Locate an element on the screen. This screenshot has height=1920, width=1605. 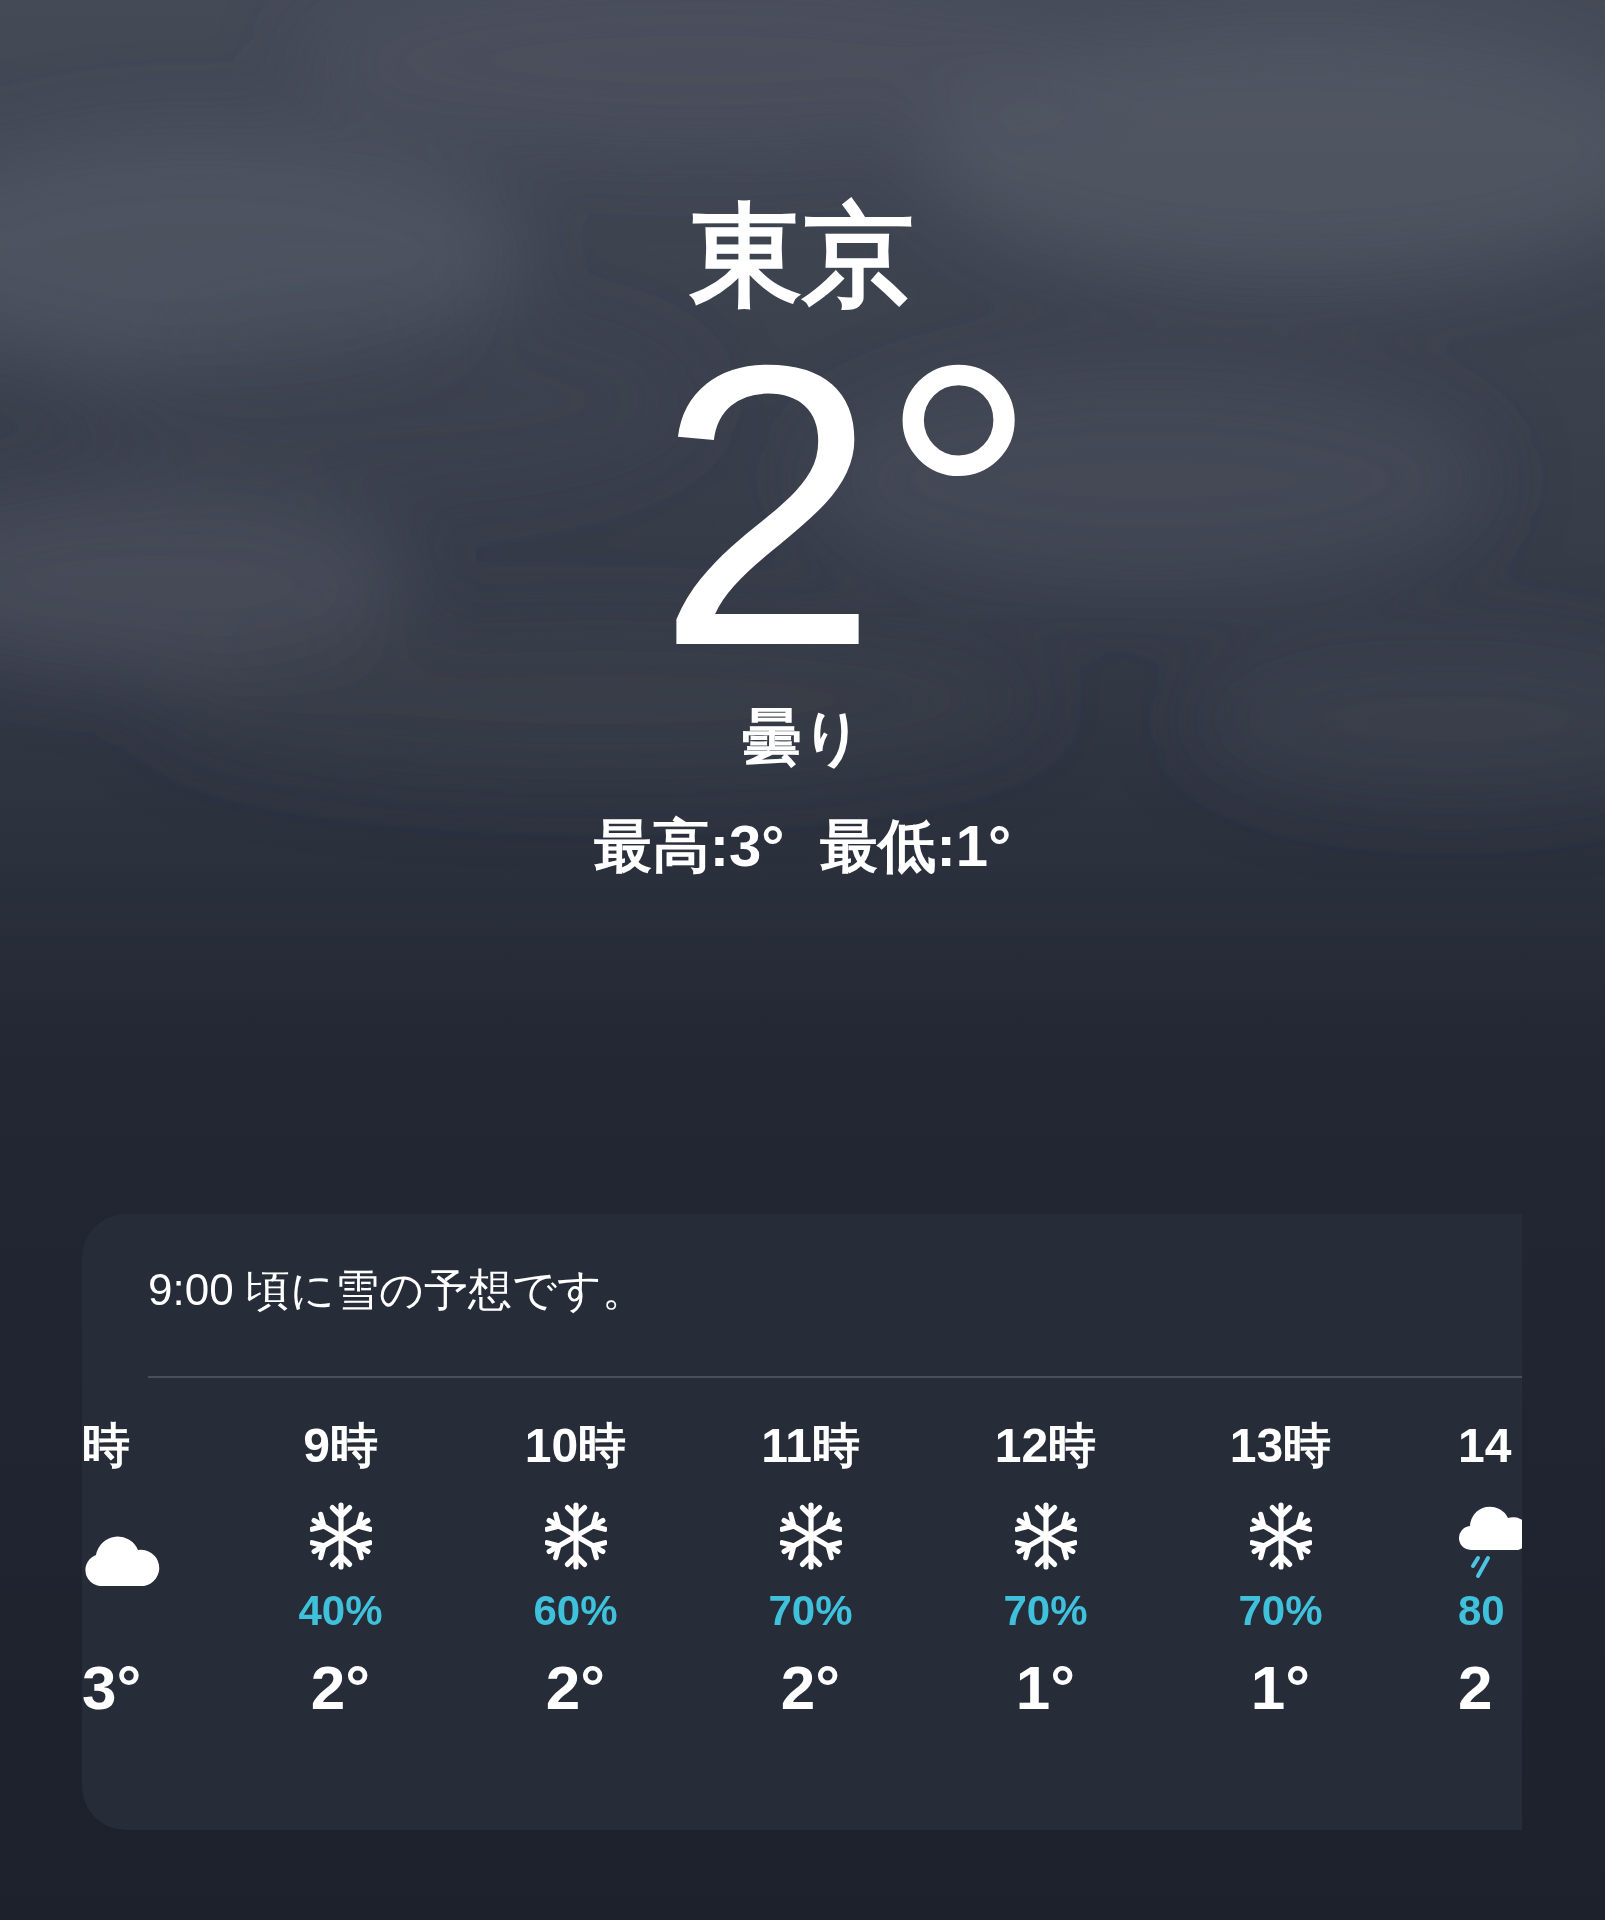
current-temperature: 2° is located at coordinates (847, 506).